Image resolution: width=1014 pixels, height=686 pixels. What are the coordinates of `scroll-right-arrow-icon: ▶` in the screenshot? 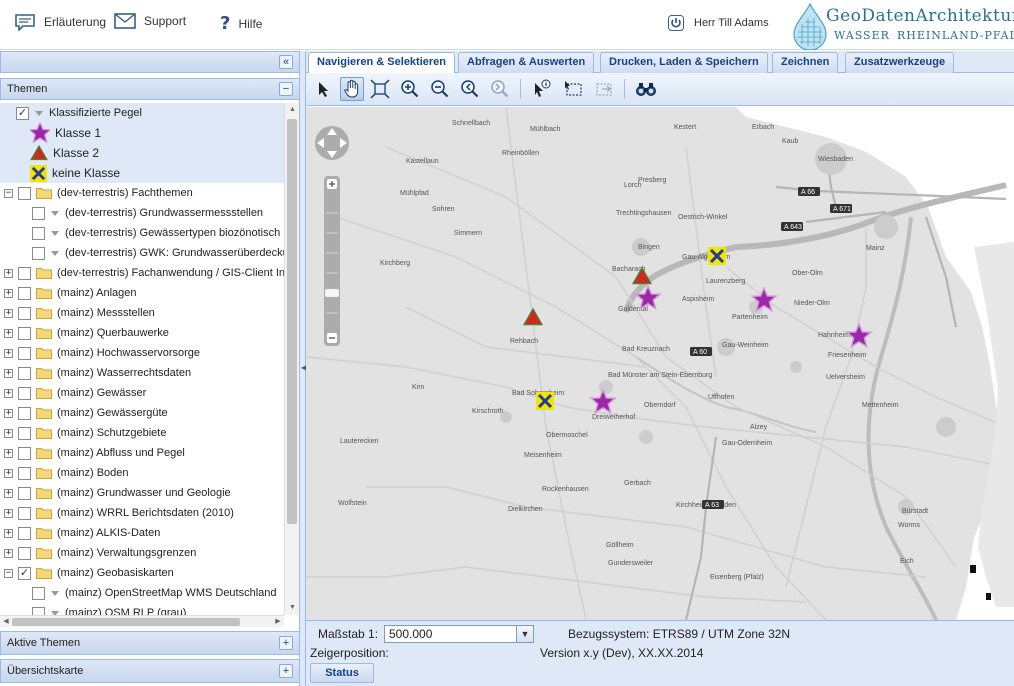 It's located at (278, 622).